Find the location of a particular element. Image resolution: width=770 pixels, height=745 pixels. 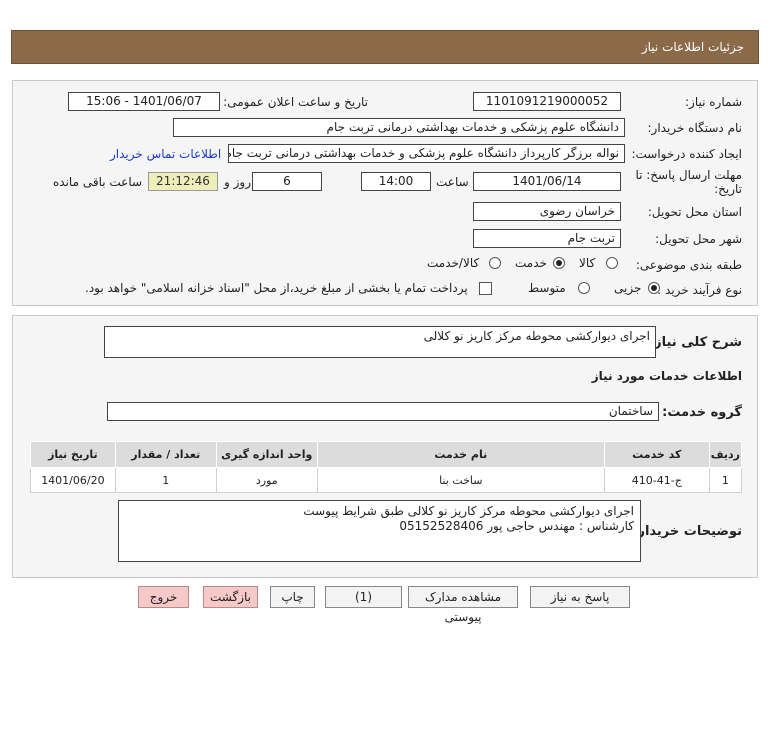

remaining-time-field: 21:12:46 is located at coordinates (183, 181).